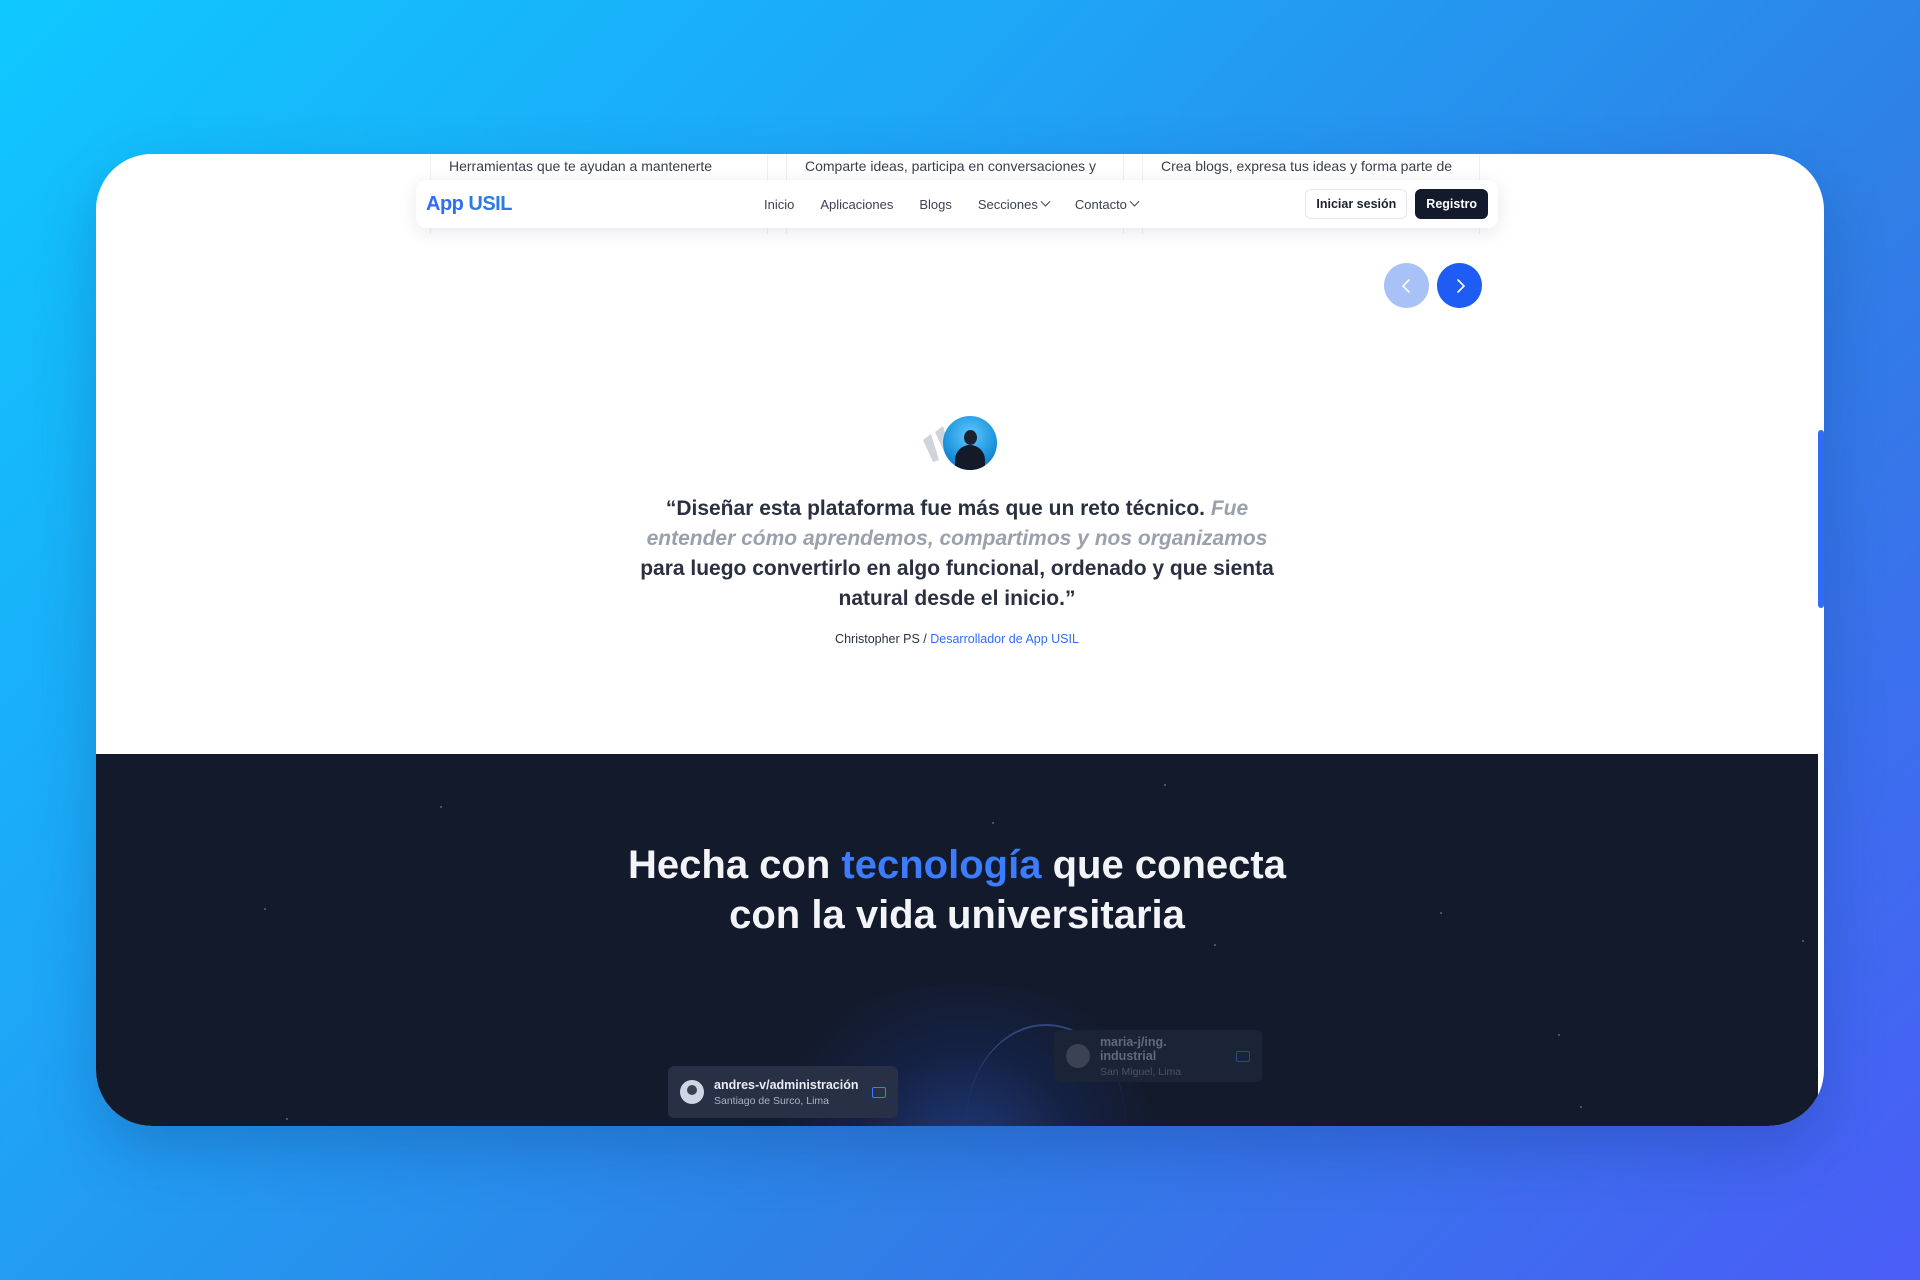 The height and width of the screenshot is (1280, 1920). I want to click on chevron-left-icon, so click(1405, 285).